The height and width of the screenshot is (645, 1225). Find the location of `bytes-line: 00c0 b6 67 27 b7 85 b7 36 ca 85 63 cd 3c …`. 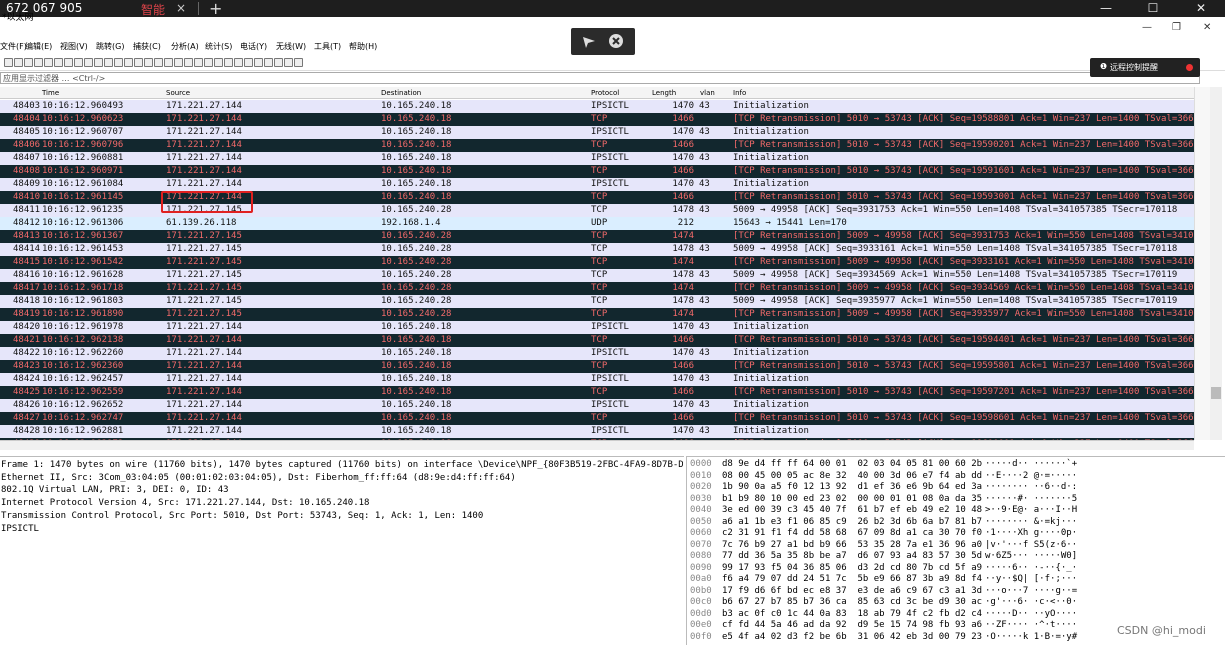

bytes-line: 00c0 b6 67 27 b7 85 b7 36 ca 85 63 cd 3c … is located at coordinates (900, 602).